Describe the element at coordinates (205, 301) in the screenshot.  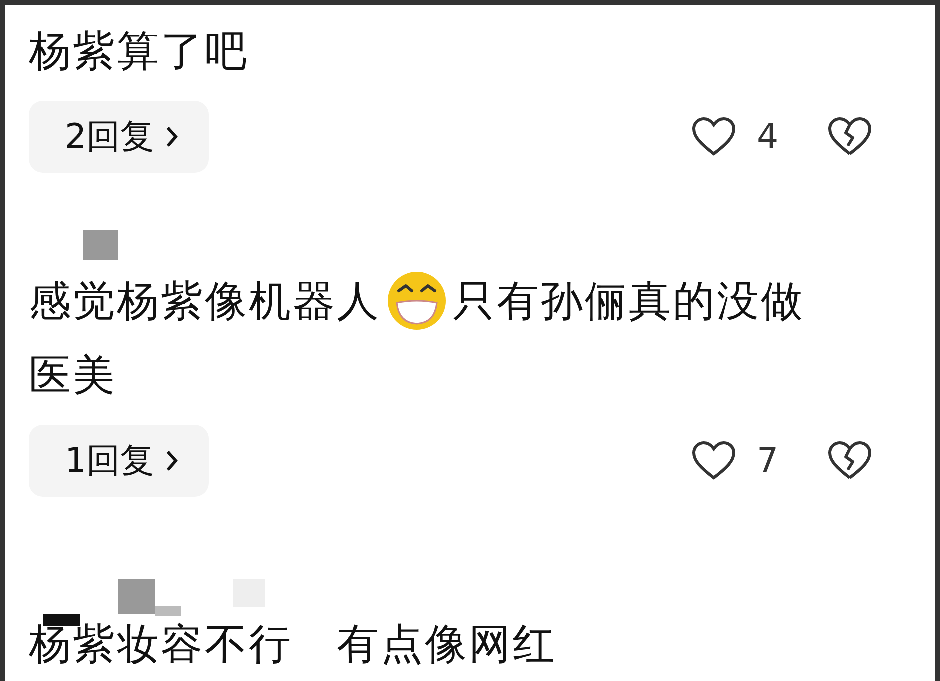
I see `comment-text: 感觉杨紫像机器人` at that location.